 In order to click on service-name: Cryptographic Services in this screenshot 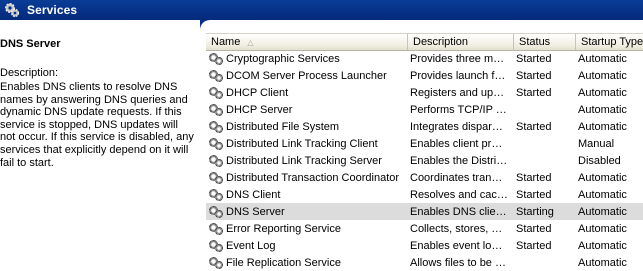, I will do `click(283, 58)`.